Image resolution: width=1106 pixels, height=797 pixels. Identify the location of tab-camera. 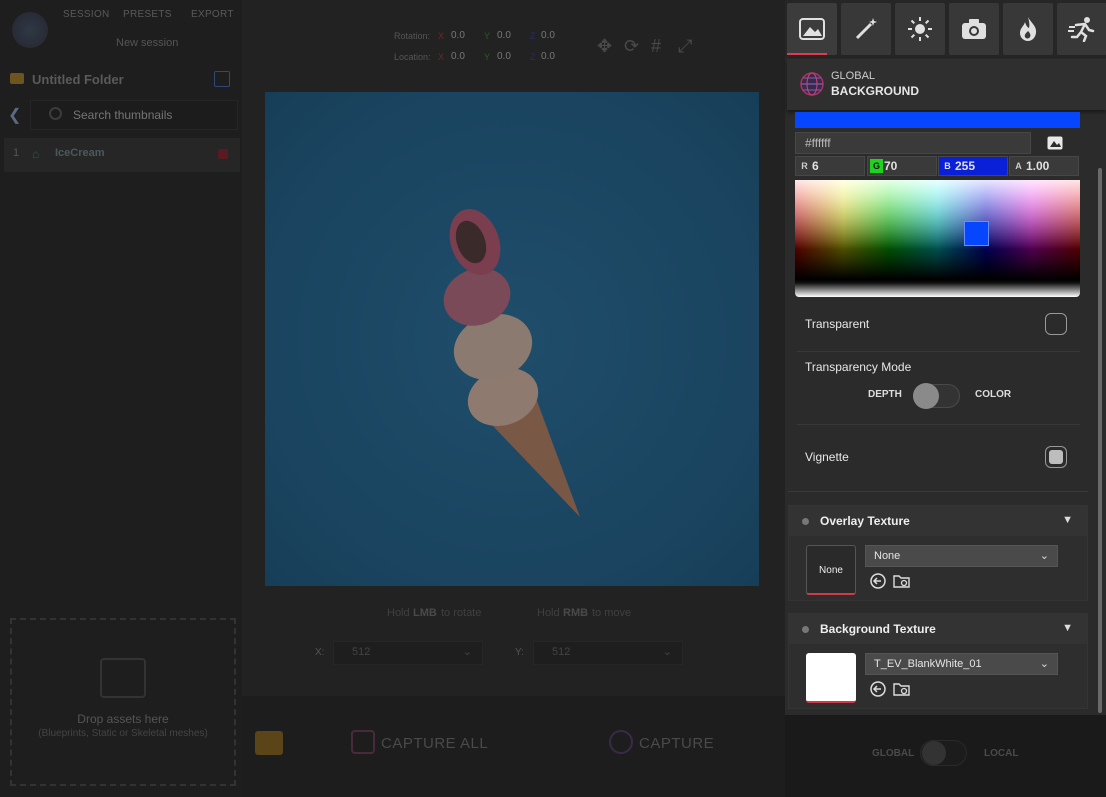
(974, 29).